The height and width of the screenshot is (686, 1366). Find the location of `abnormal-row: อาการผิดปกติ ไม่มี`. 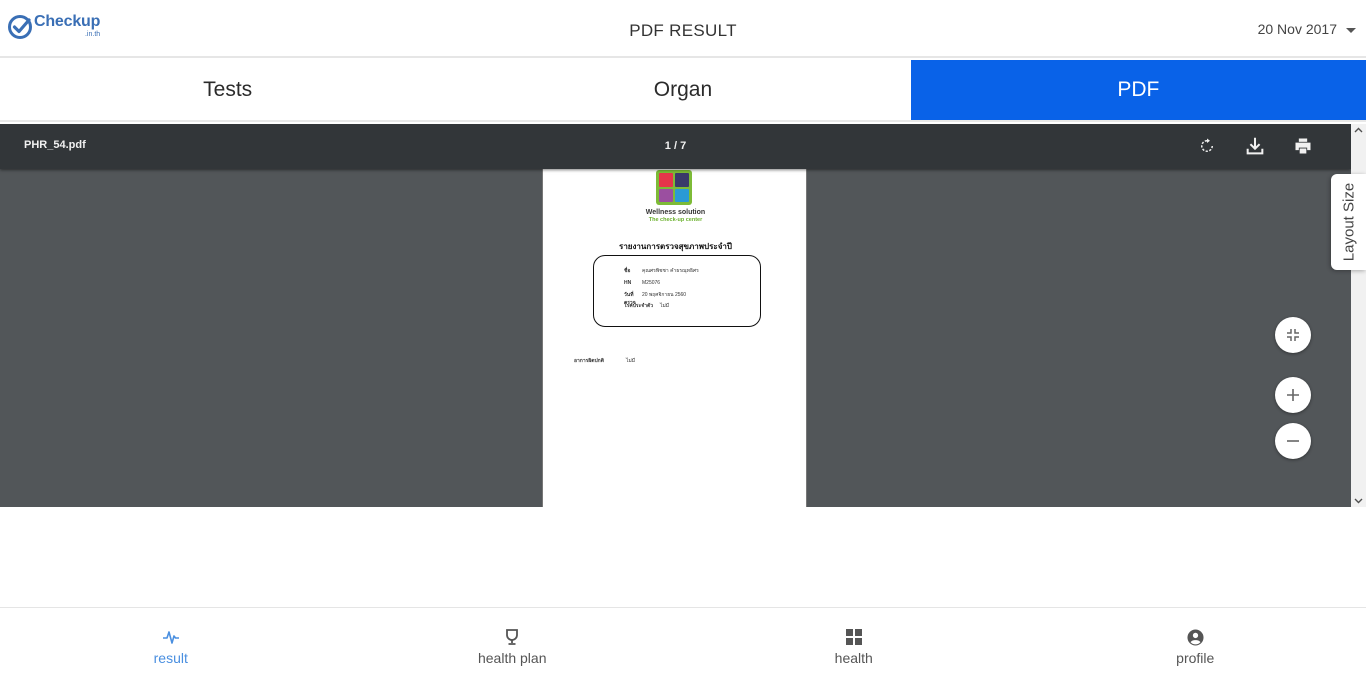

abnormal-row: อาการผิดปกติ ไม่มี is located at coordinates (605, 361).